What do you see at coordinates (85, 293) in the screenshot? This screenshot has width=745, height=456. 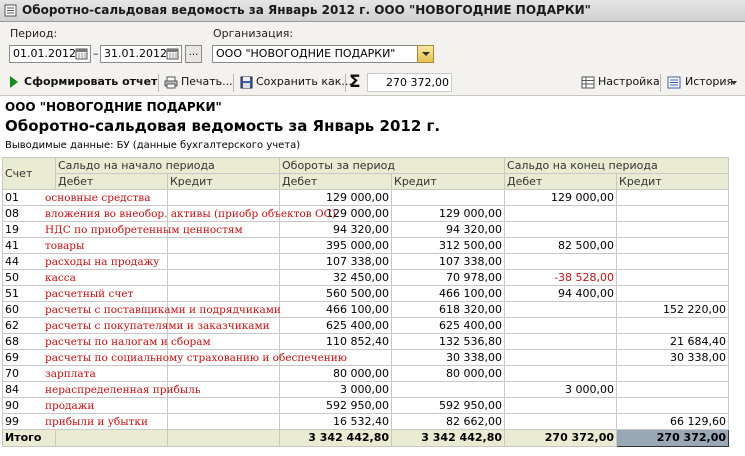 I see `account-cell: 51 расчетный счет` at bounding box center [85, 293].